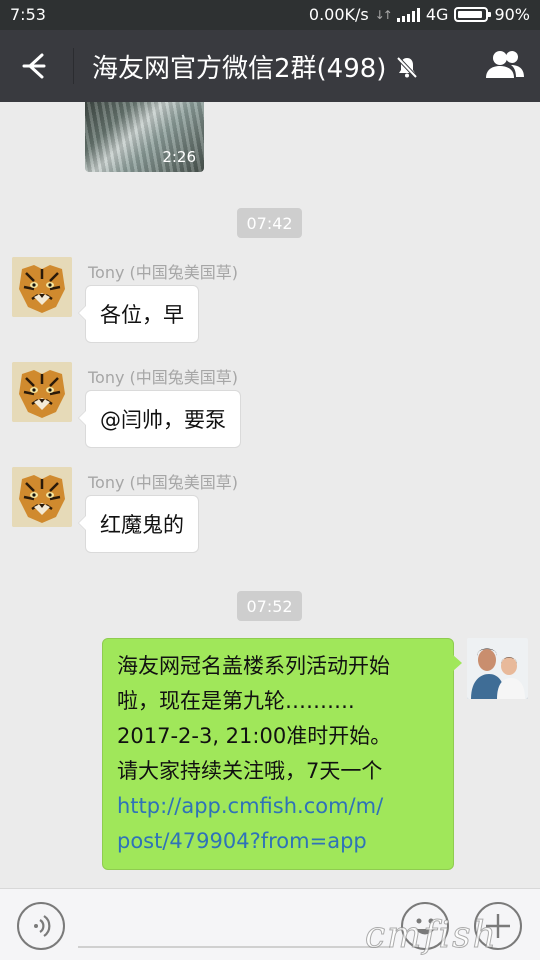 The height and width of the screenshot is (960, 540). Describe the element at coordinates (138, 524) in the screenshot. I see `received-message-bubble: 红魔鬼的` at that location.